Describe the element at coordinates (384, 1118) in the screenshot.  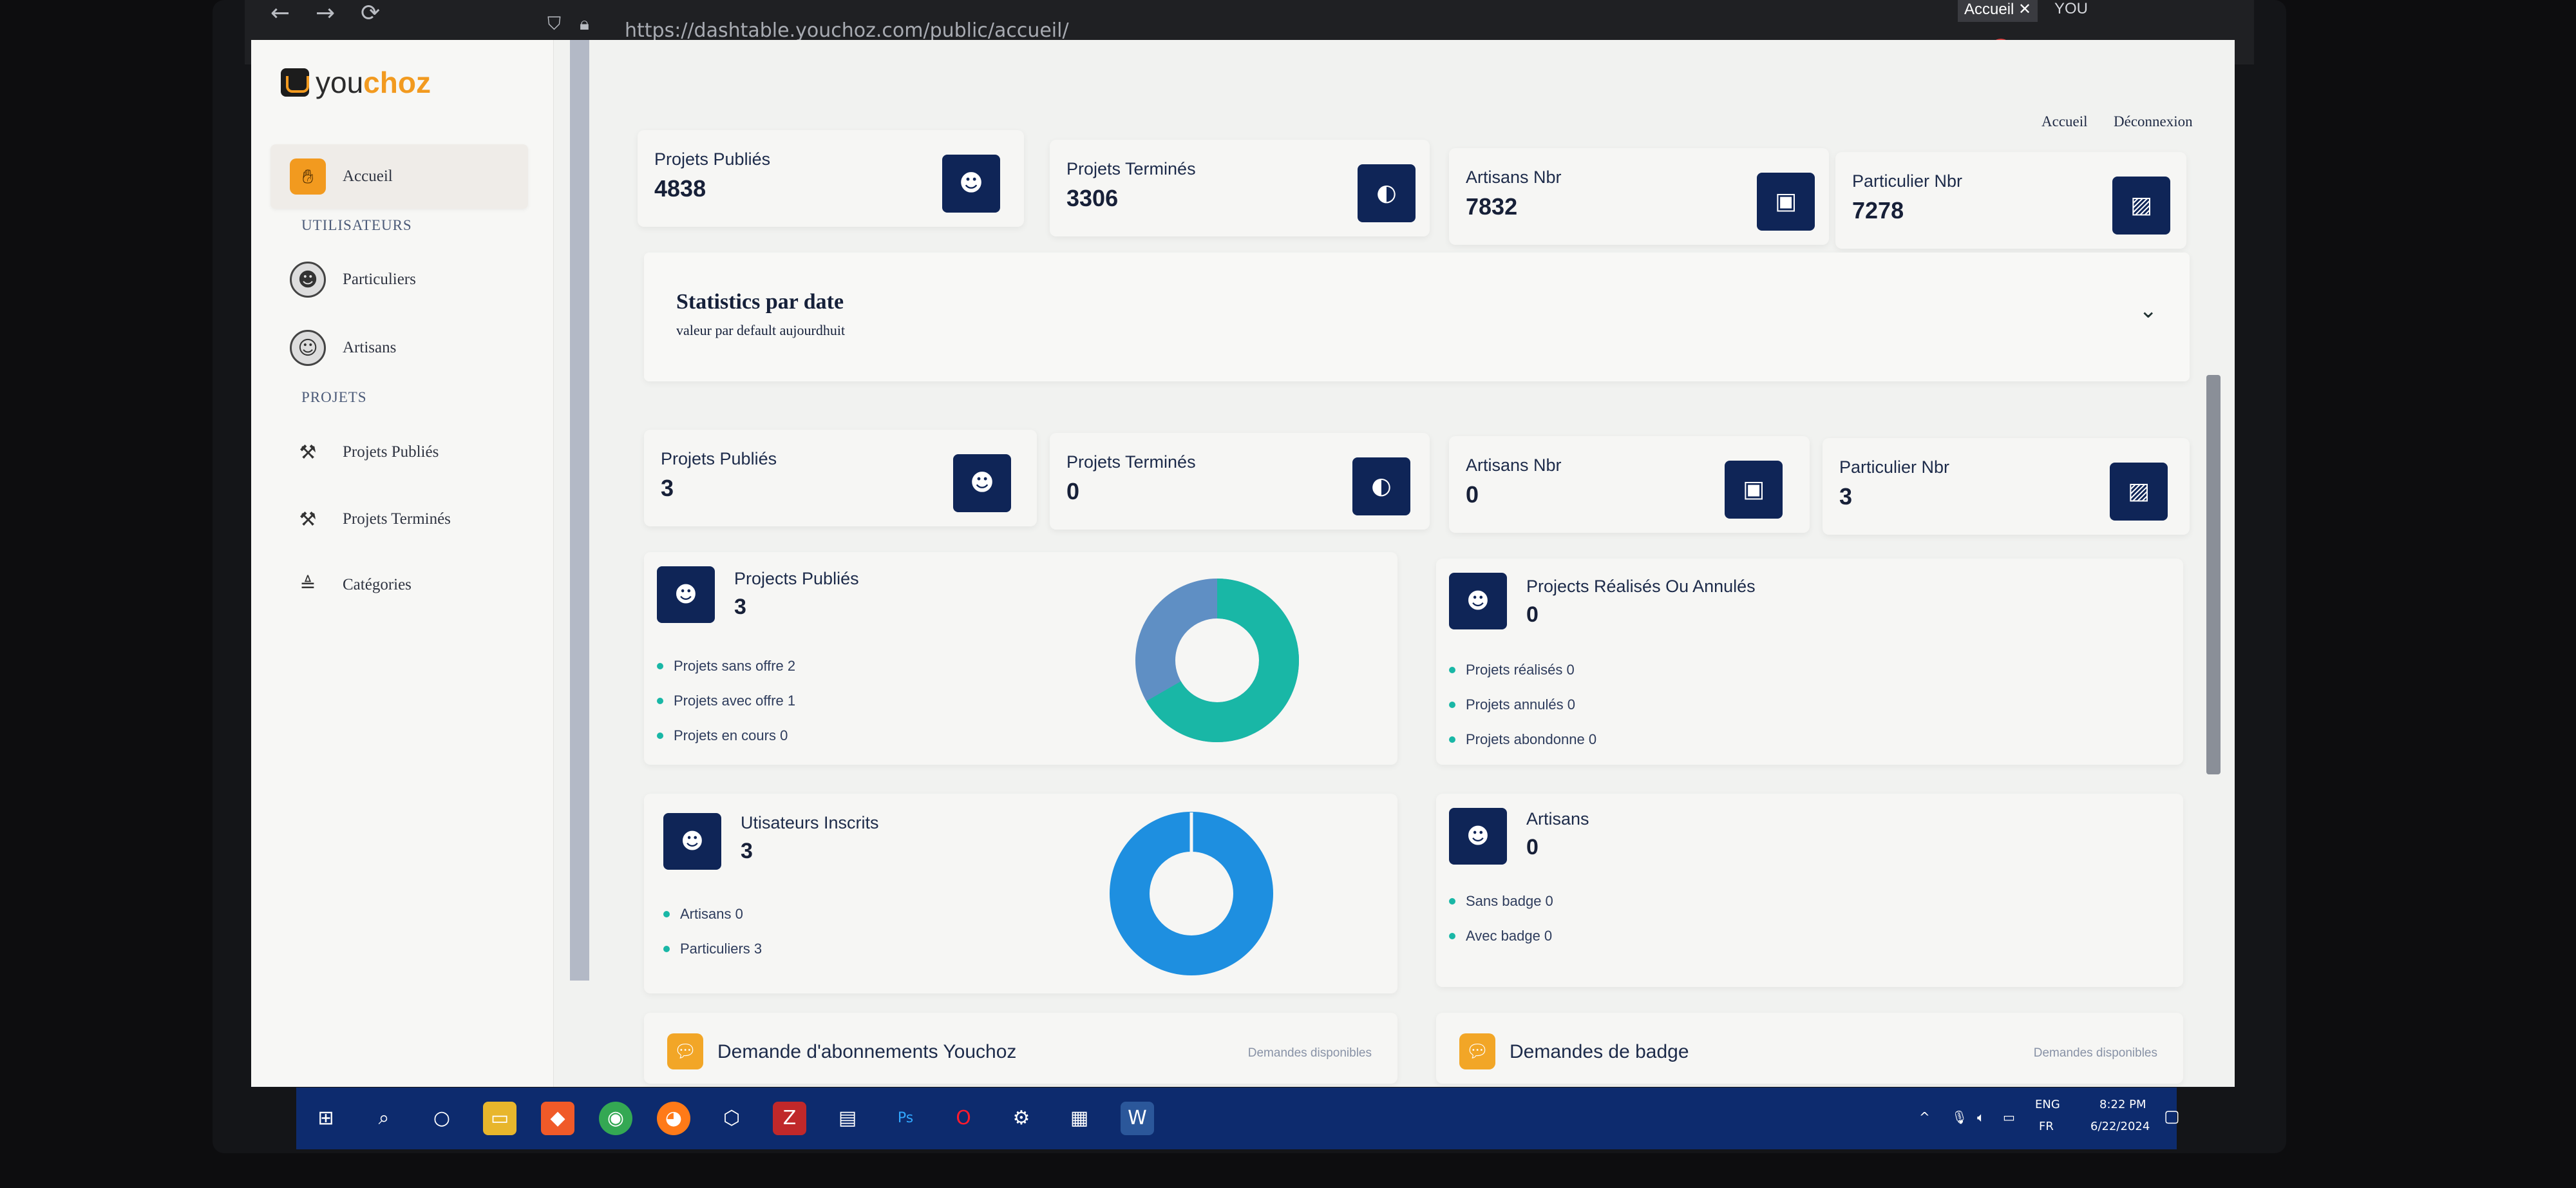
I see `search-icon: ⌕` at that location.